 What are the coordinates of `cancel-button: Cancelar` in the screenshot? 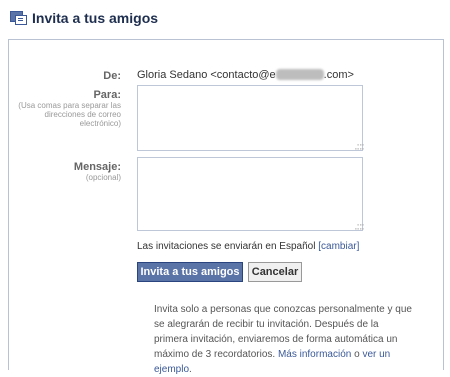 It's located at (275, 272).